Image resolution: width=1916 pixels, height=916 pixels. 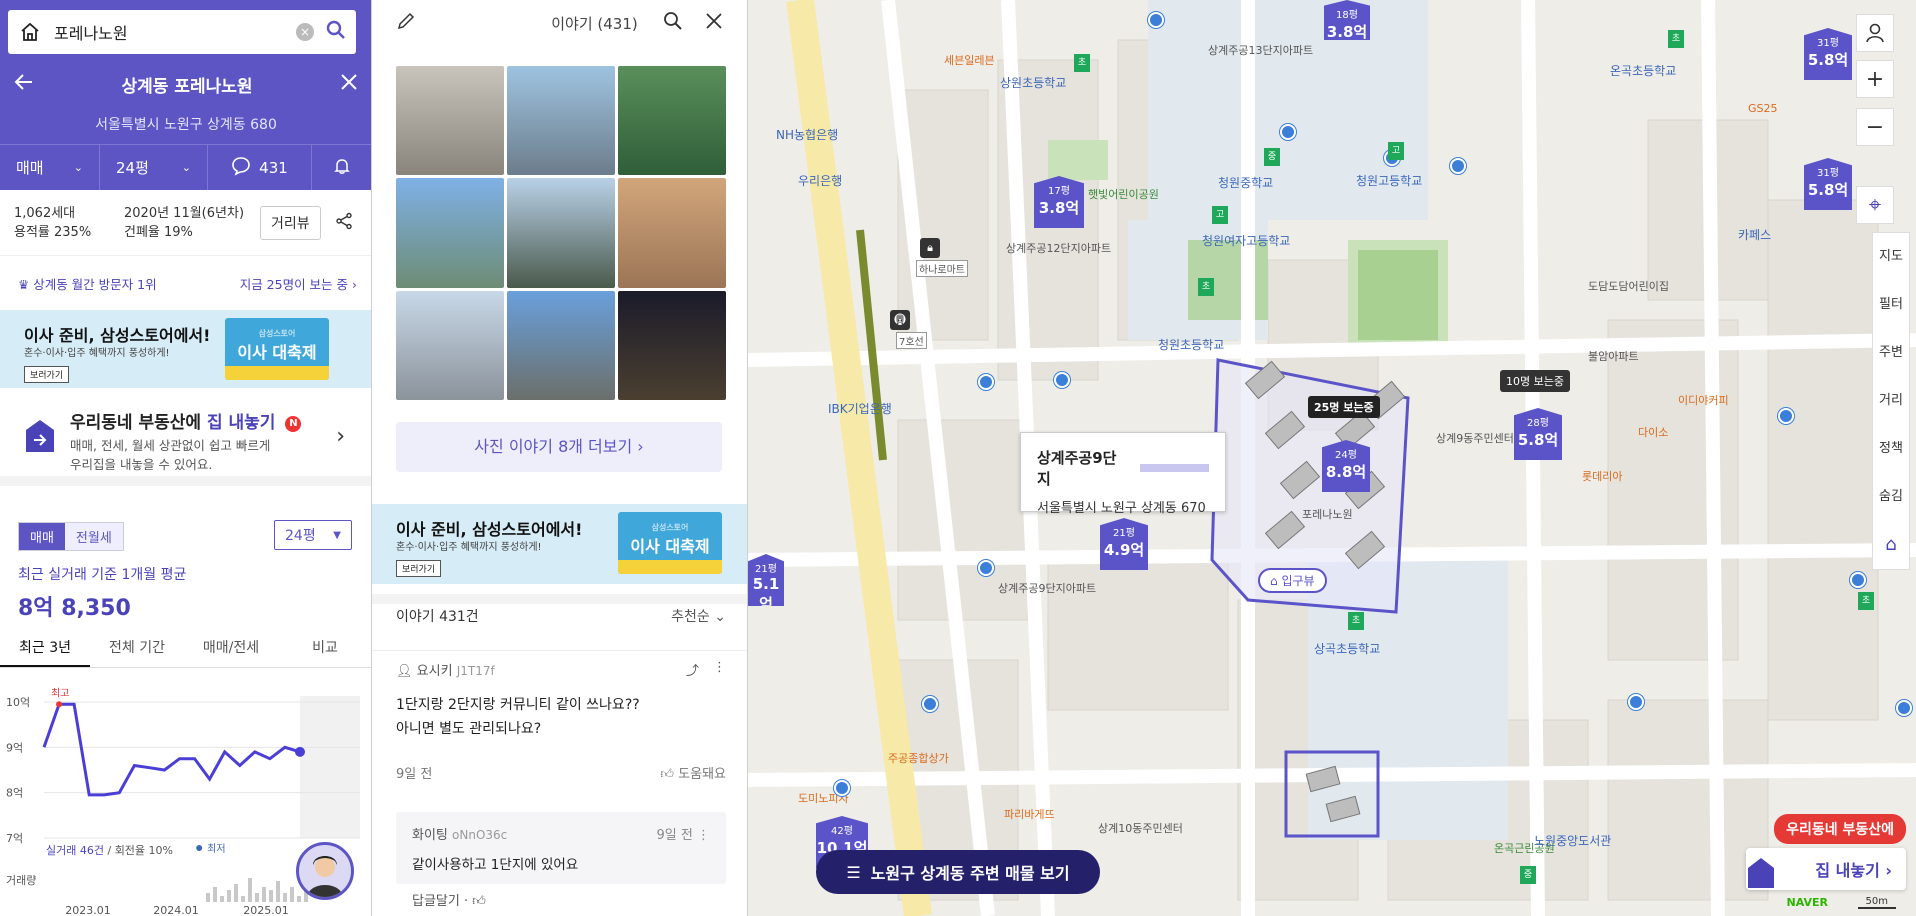 What do you see at coordinates (1875, 33) in the screenshot?
I see `user-icon` at bounding box center [1875, 33].